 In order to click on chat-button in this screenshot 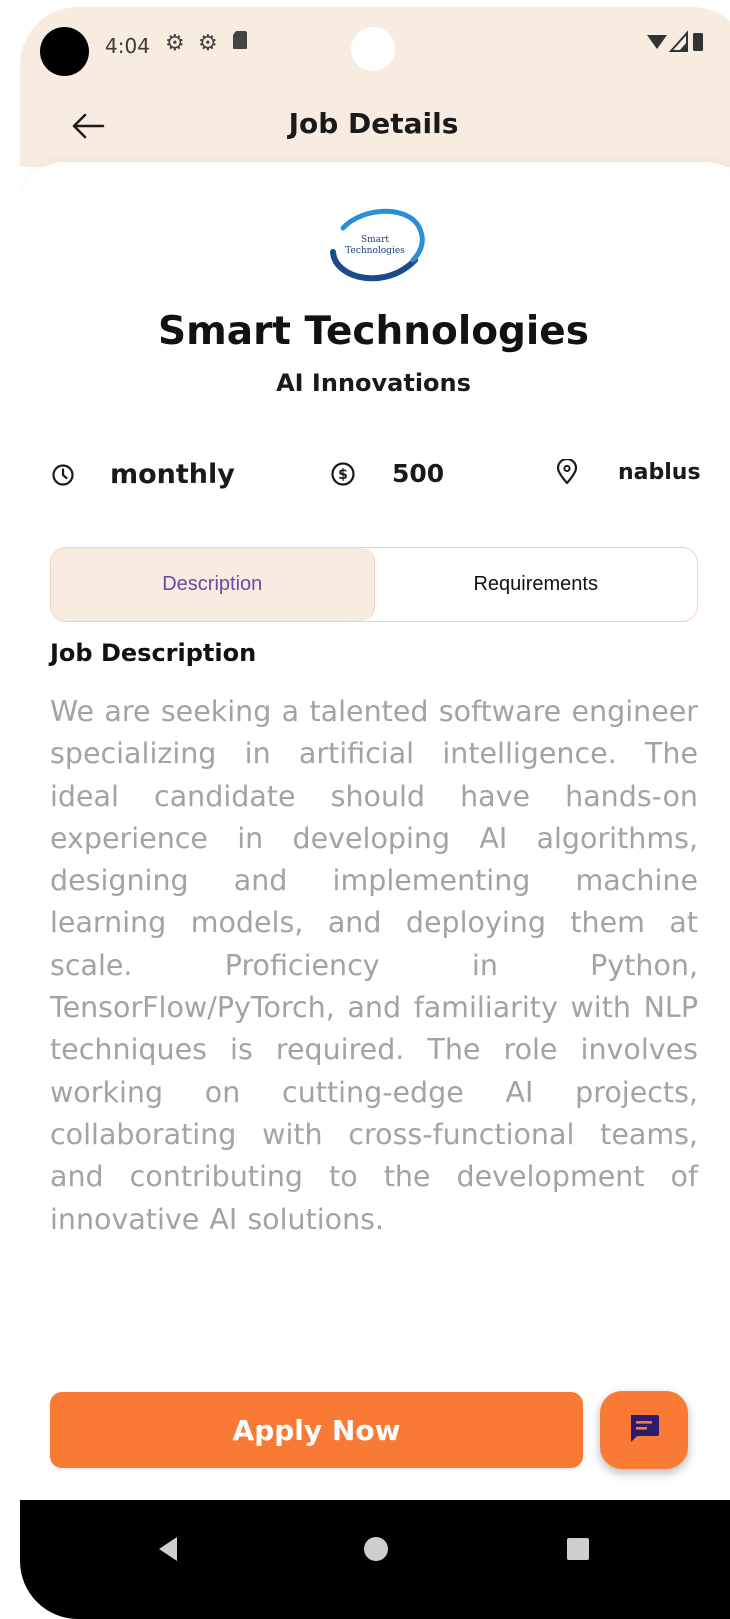, I will do `click(644, 1430)`.